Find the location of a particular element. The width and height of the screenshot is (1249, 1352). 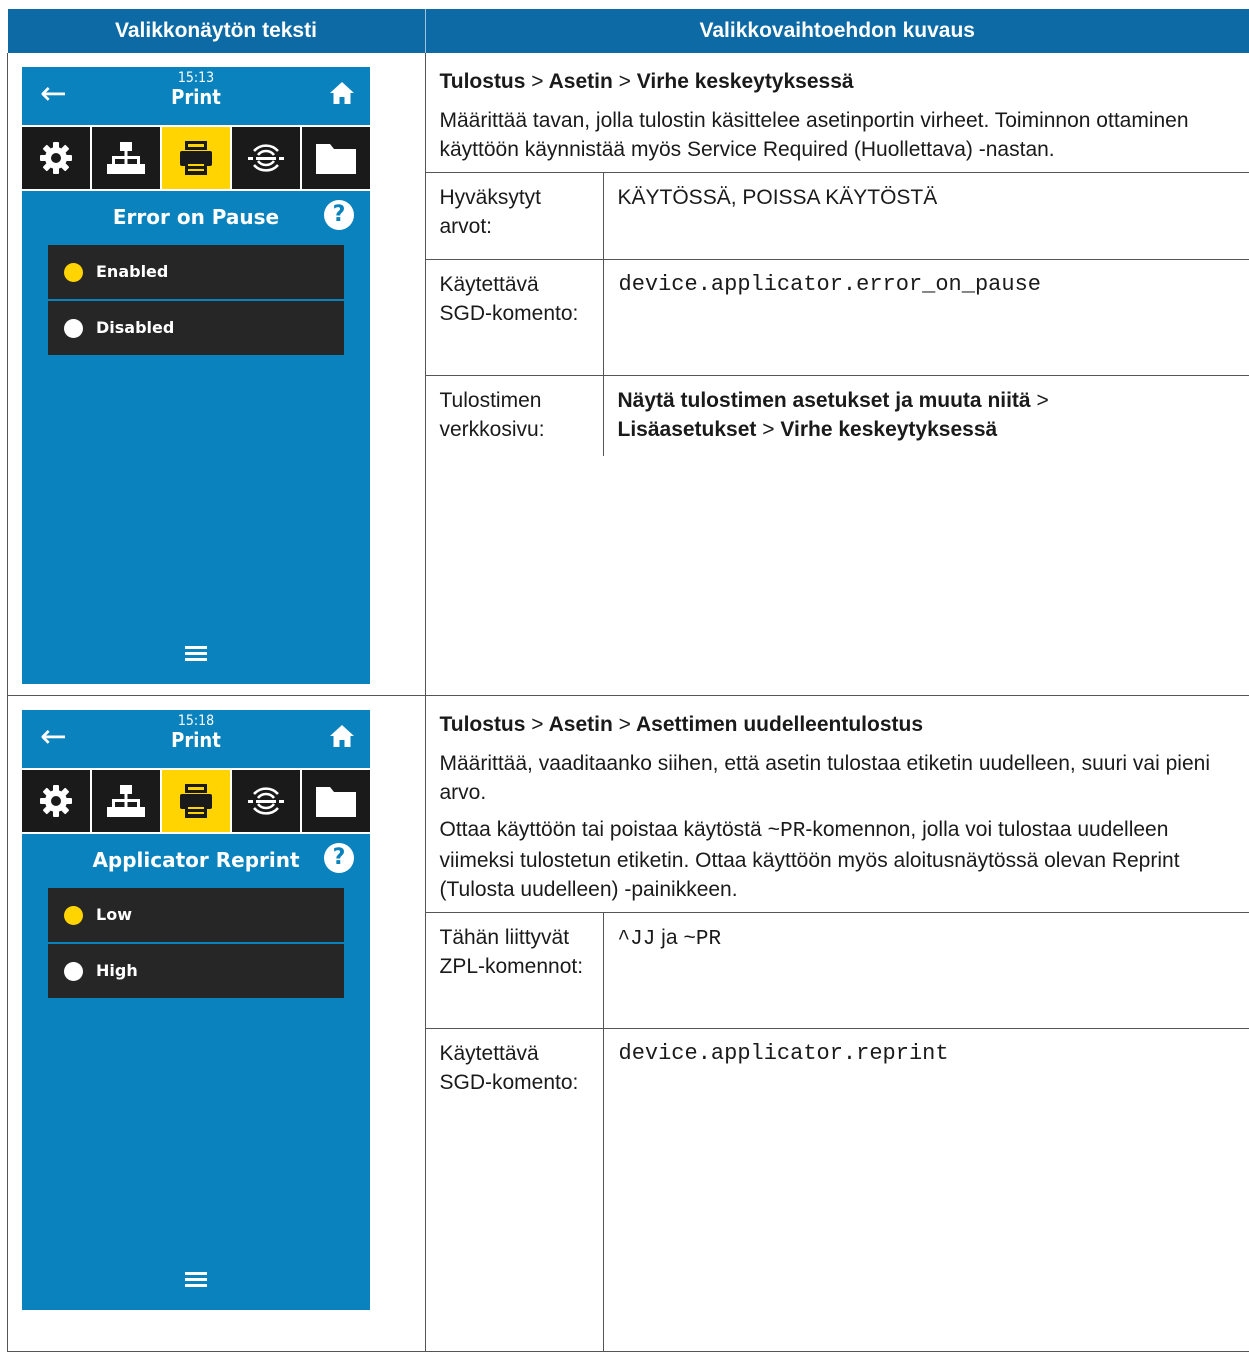

option-list: Low High is located at coordinates (196, 943).